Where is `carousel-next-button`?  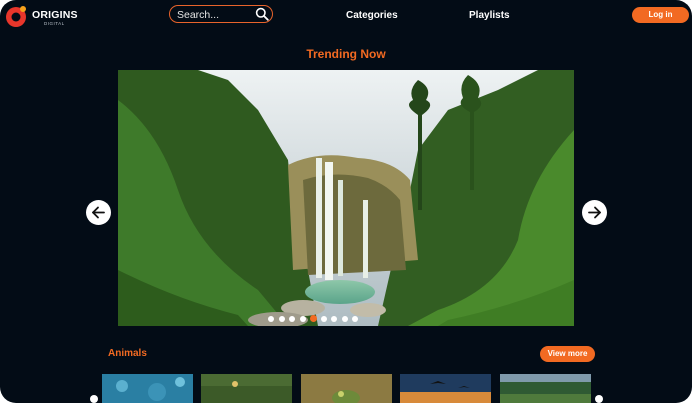 carousel-next-button is located at coordinates (594, 212).